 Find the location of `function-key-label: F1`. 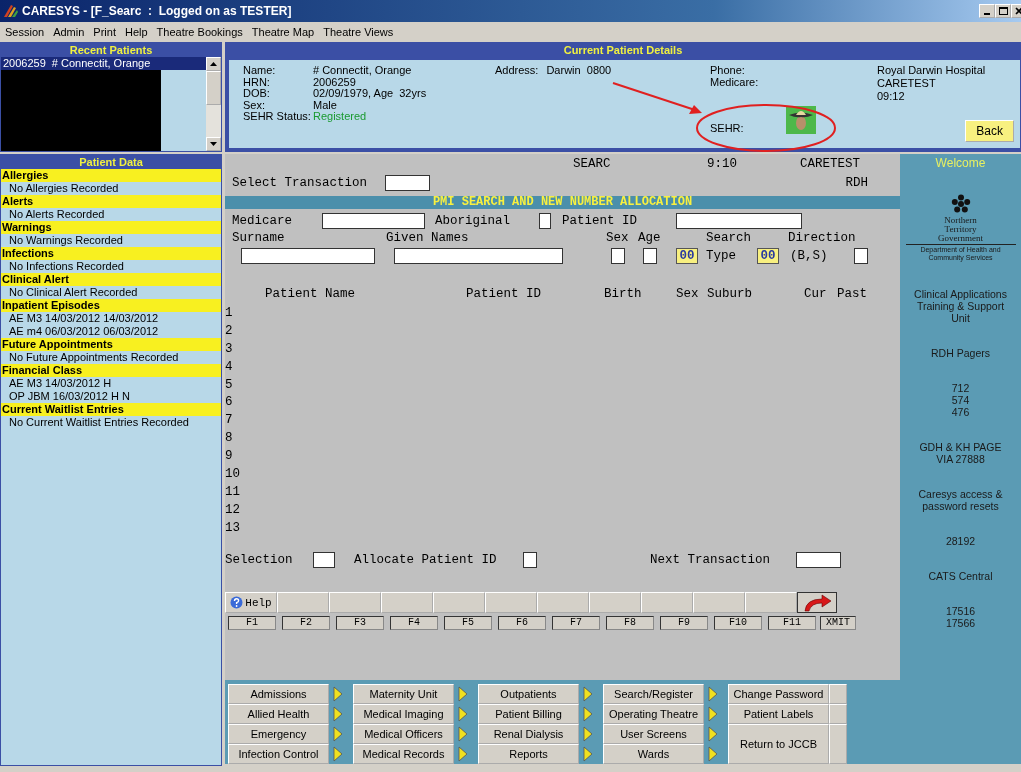

function-key-label: F1 is located at coordinates (252, 623).